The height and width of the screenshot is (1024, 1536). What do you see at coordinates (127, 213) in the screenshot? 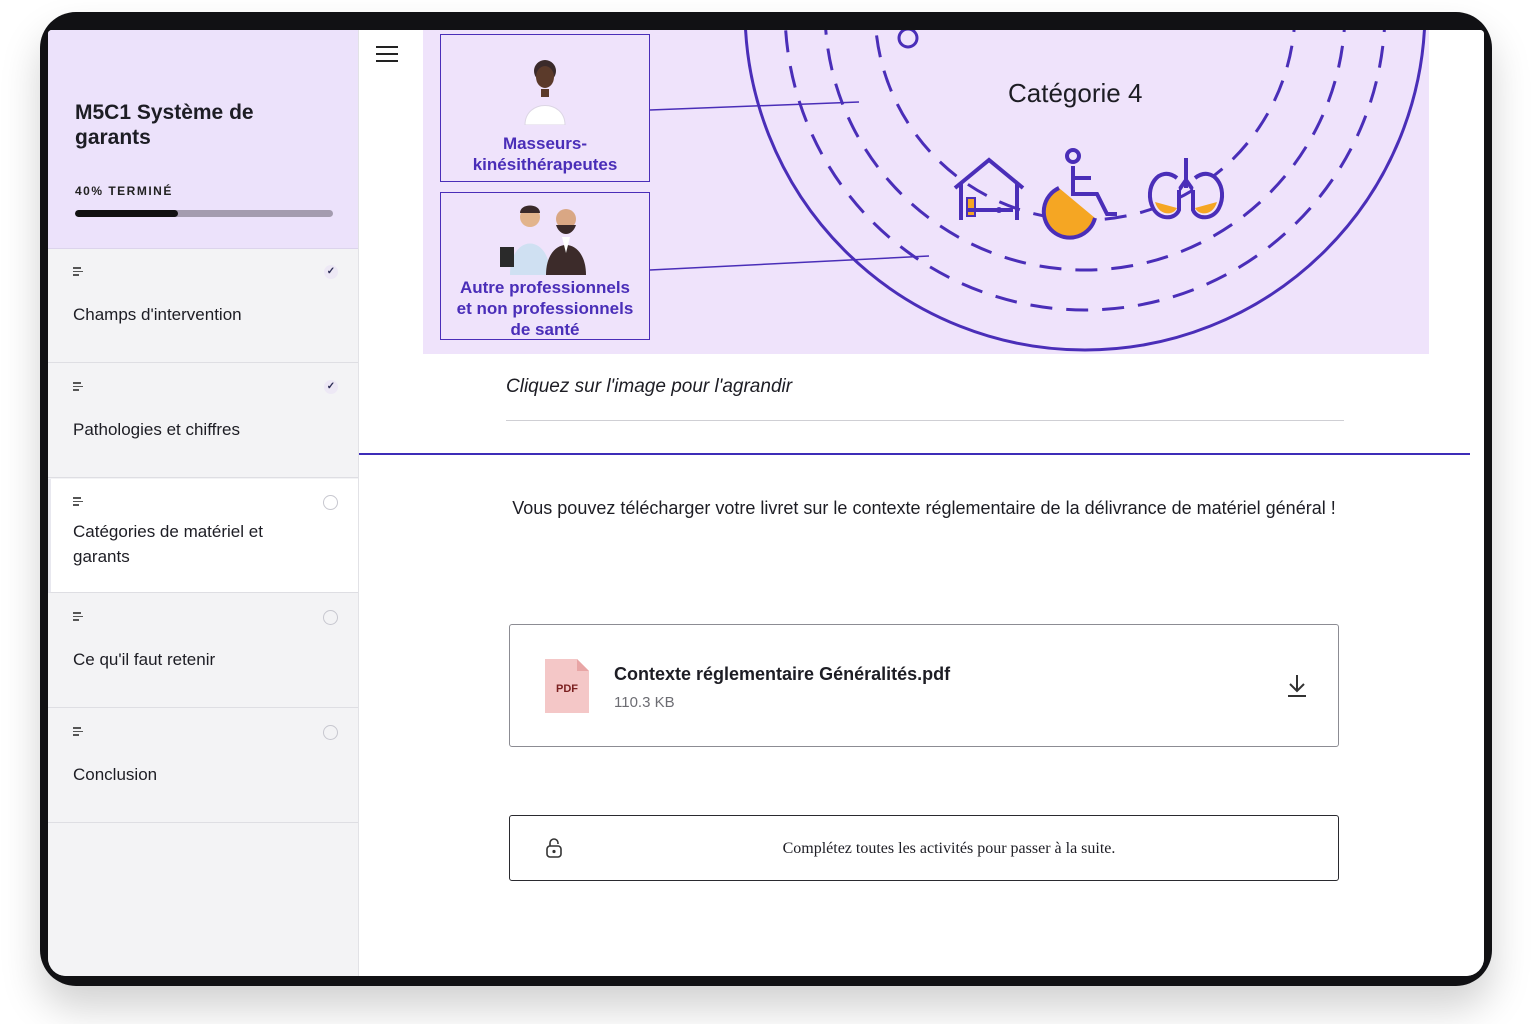
I see `progress-bar-fill` at bounding box center [127, 213].